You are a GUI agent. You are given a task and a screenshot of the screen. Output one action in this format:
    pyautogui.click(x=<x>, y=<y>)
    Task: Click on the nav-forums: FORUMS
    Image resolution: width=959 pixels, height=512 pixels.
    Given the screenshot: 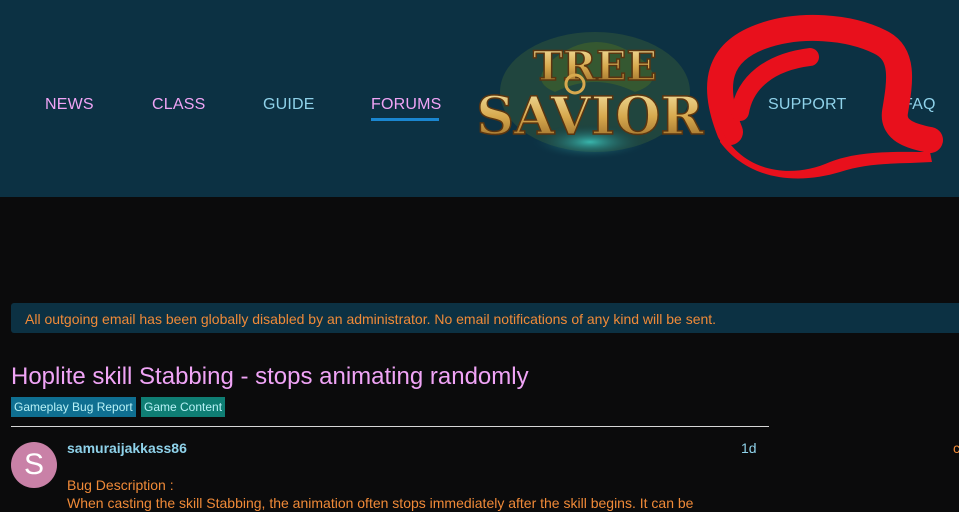 What is the action you would take?
    pyautogui.click(x=406, y=105)
    